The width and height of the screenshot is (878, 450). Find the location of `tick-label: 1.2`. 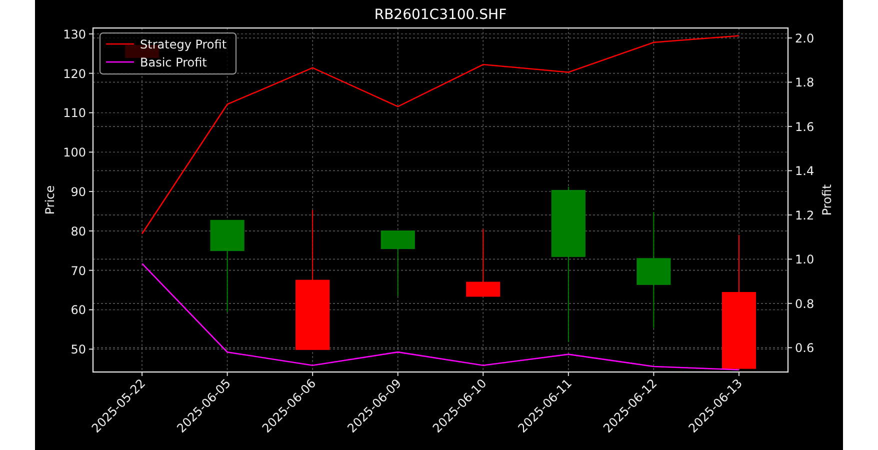

tick-label: 1.2 is located at coordinates (804, 215).